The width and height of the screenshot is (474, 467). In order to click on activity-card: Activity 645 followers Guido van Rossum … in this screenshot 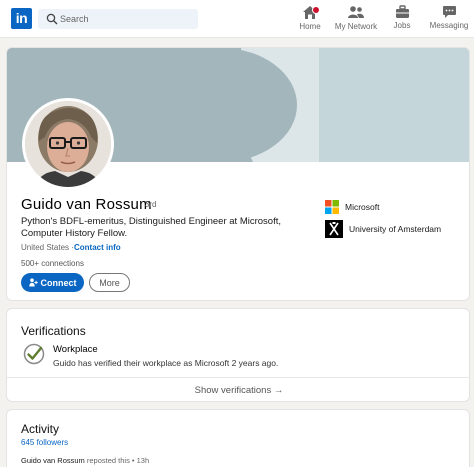, I will do `click(238, 438)`.